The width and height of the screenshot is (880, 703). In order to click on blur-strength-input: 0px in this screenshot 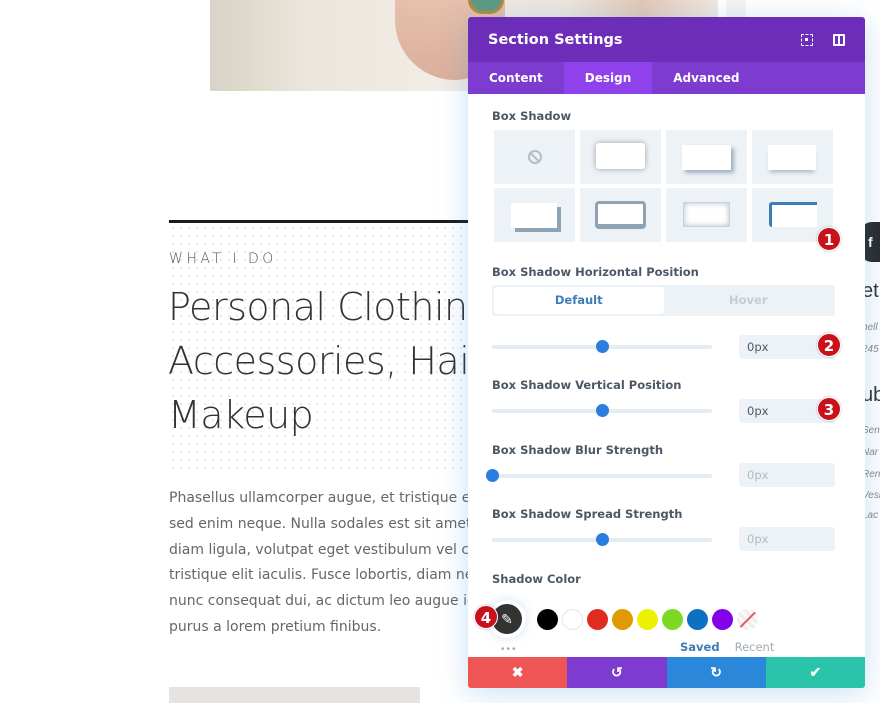, I will do `click(787, 475)`.